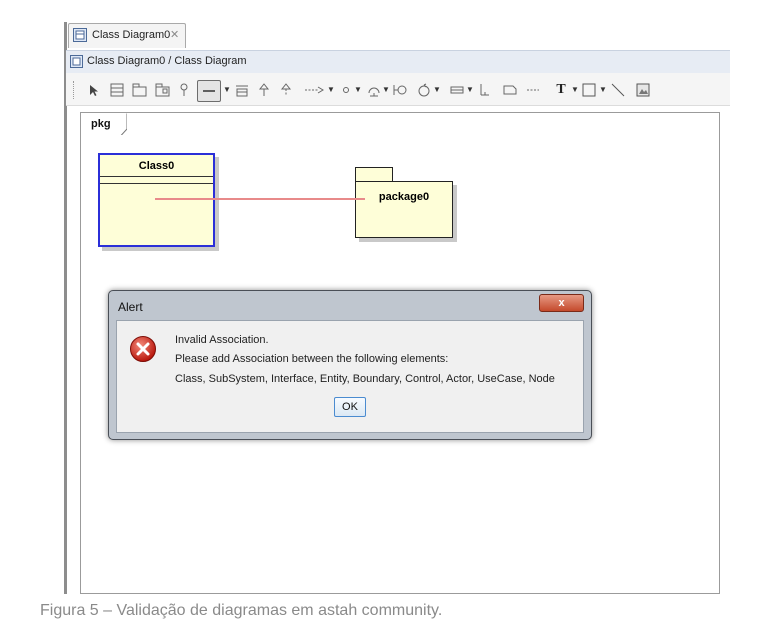 The width and height of the screenshot is (758, 639). What do you see at coordinates (222, 340) in the screenshot?
I see `alert-message-line1: Invalid Association.` at bounding box center [222, 340].